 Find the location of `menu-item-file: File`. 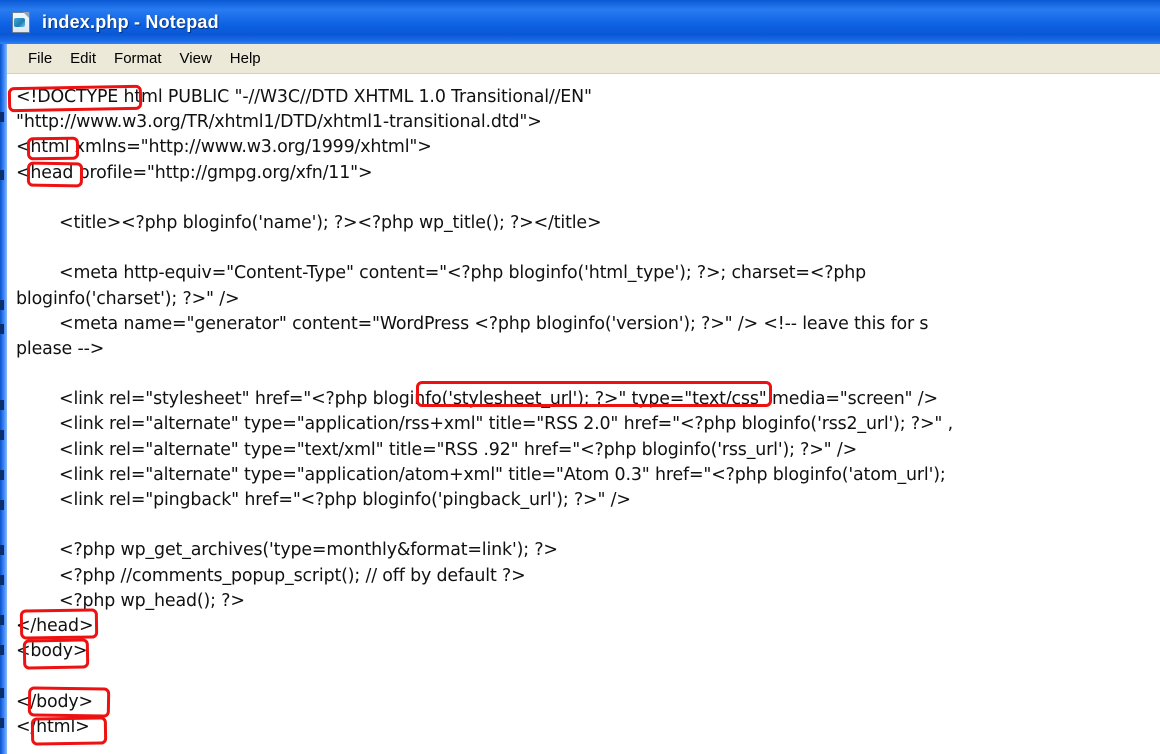

menu-item-file: File is located at coordinates (40, 59).